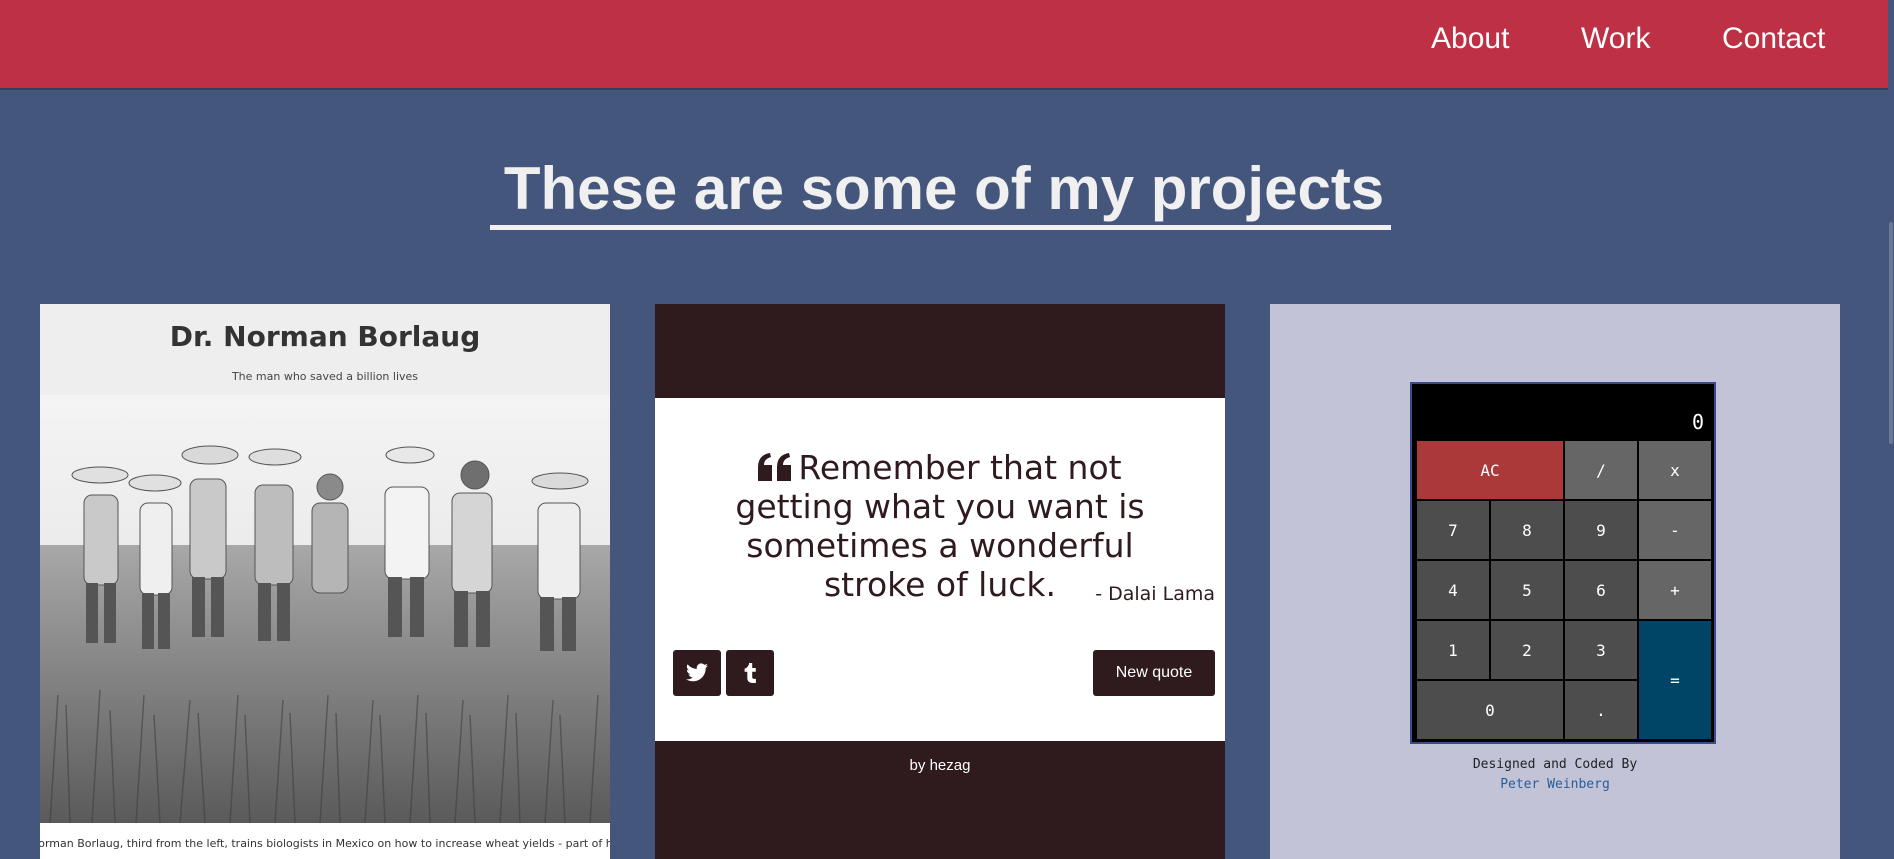 Image resolution: width=1894 pixels, height=859 pixels. I want to click on twitter-icon, so click(697, 672).